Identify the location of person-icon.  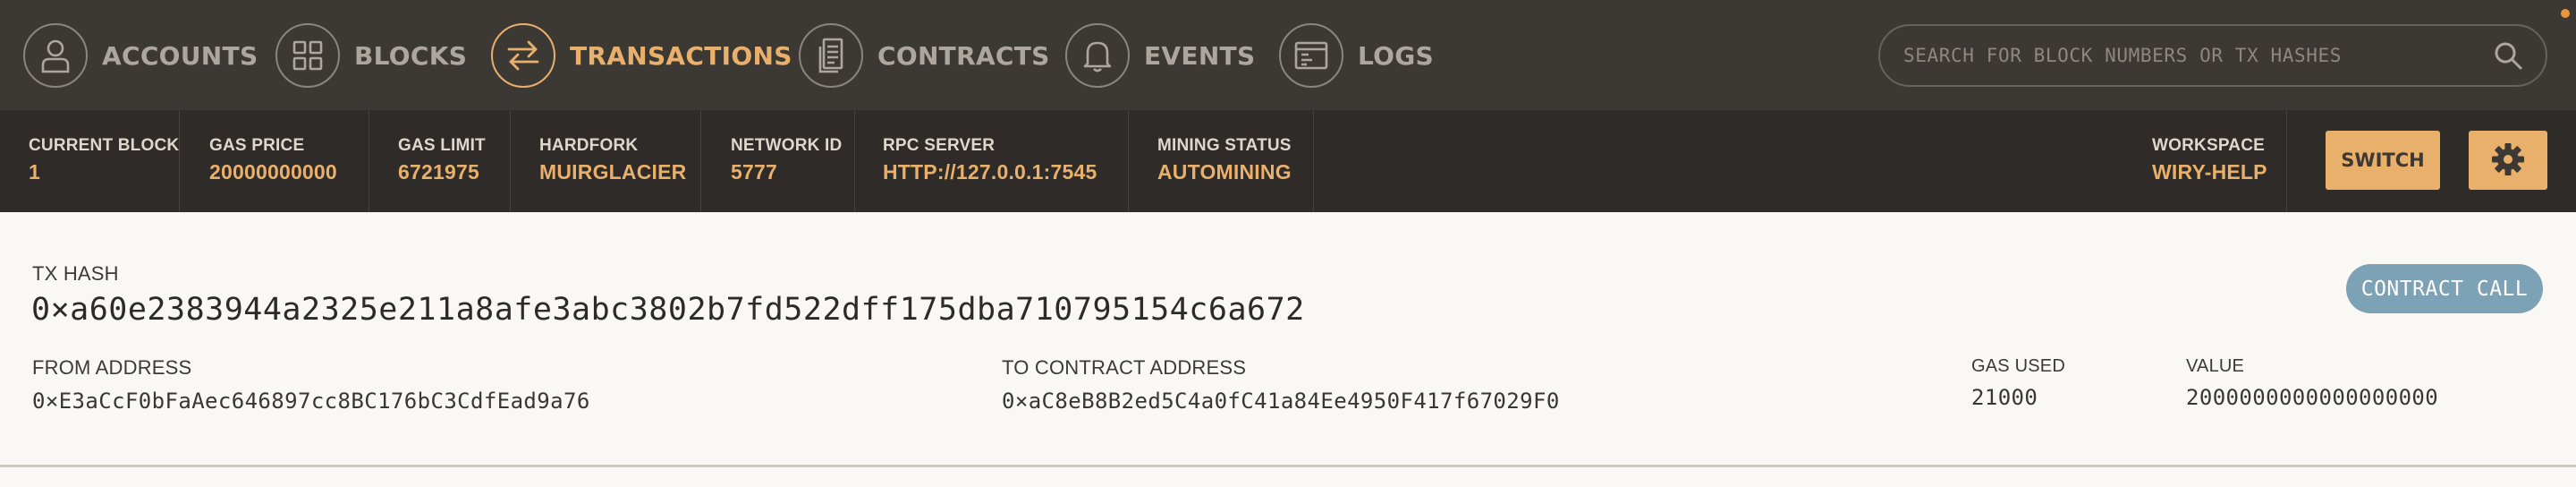
(55, 55).